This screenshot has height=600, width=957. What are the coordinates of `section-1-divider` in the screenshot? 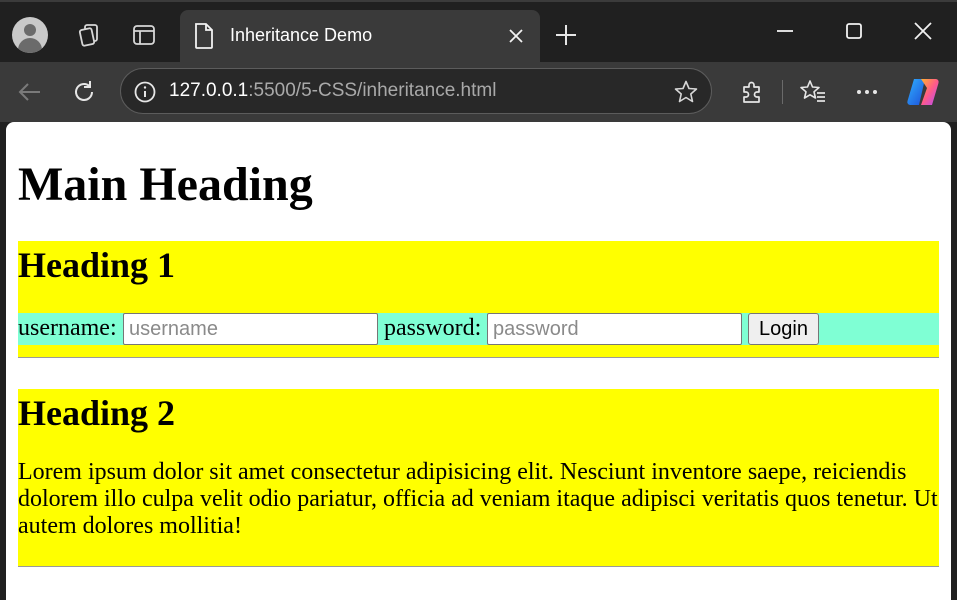 It's located at (478, 357).